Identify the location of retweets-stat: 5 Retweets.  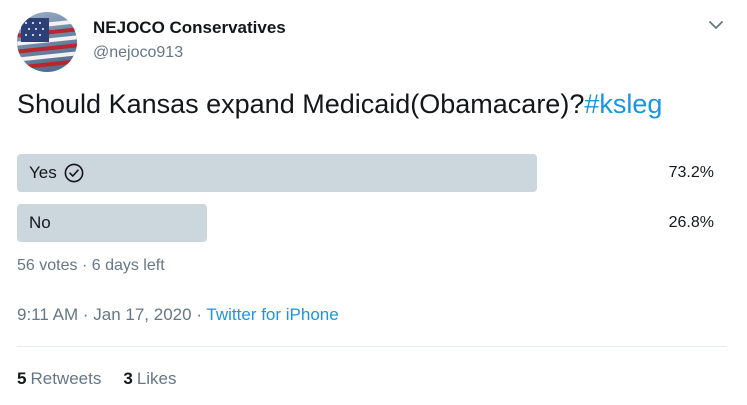
(59, 379).